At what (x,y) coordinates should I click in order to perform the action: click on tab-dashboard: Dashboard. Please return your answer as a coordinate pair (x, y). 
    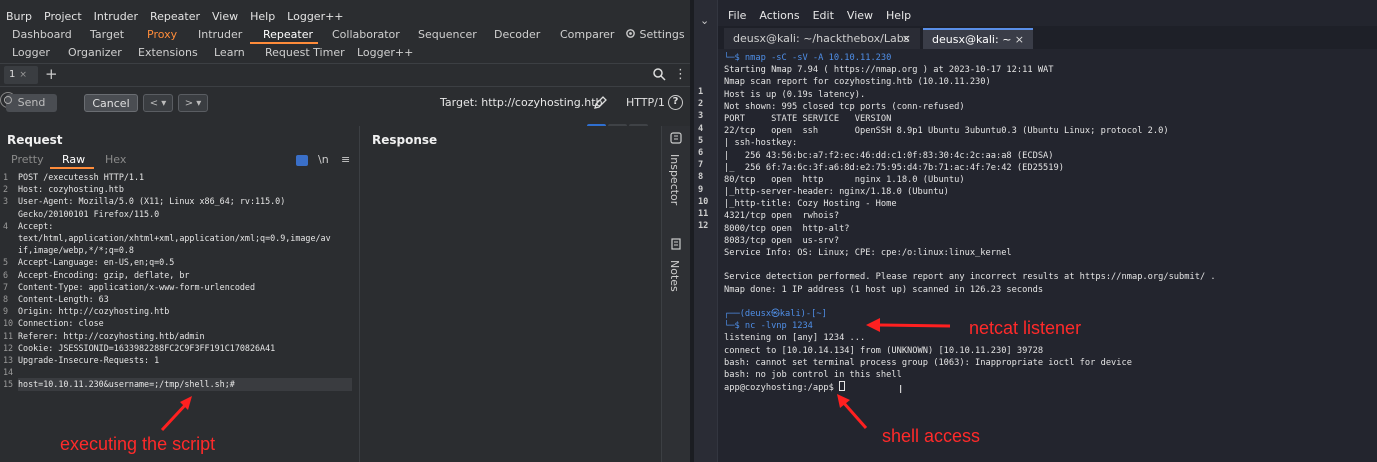
    Looking at the image, I should click on (42, 35).